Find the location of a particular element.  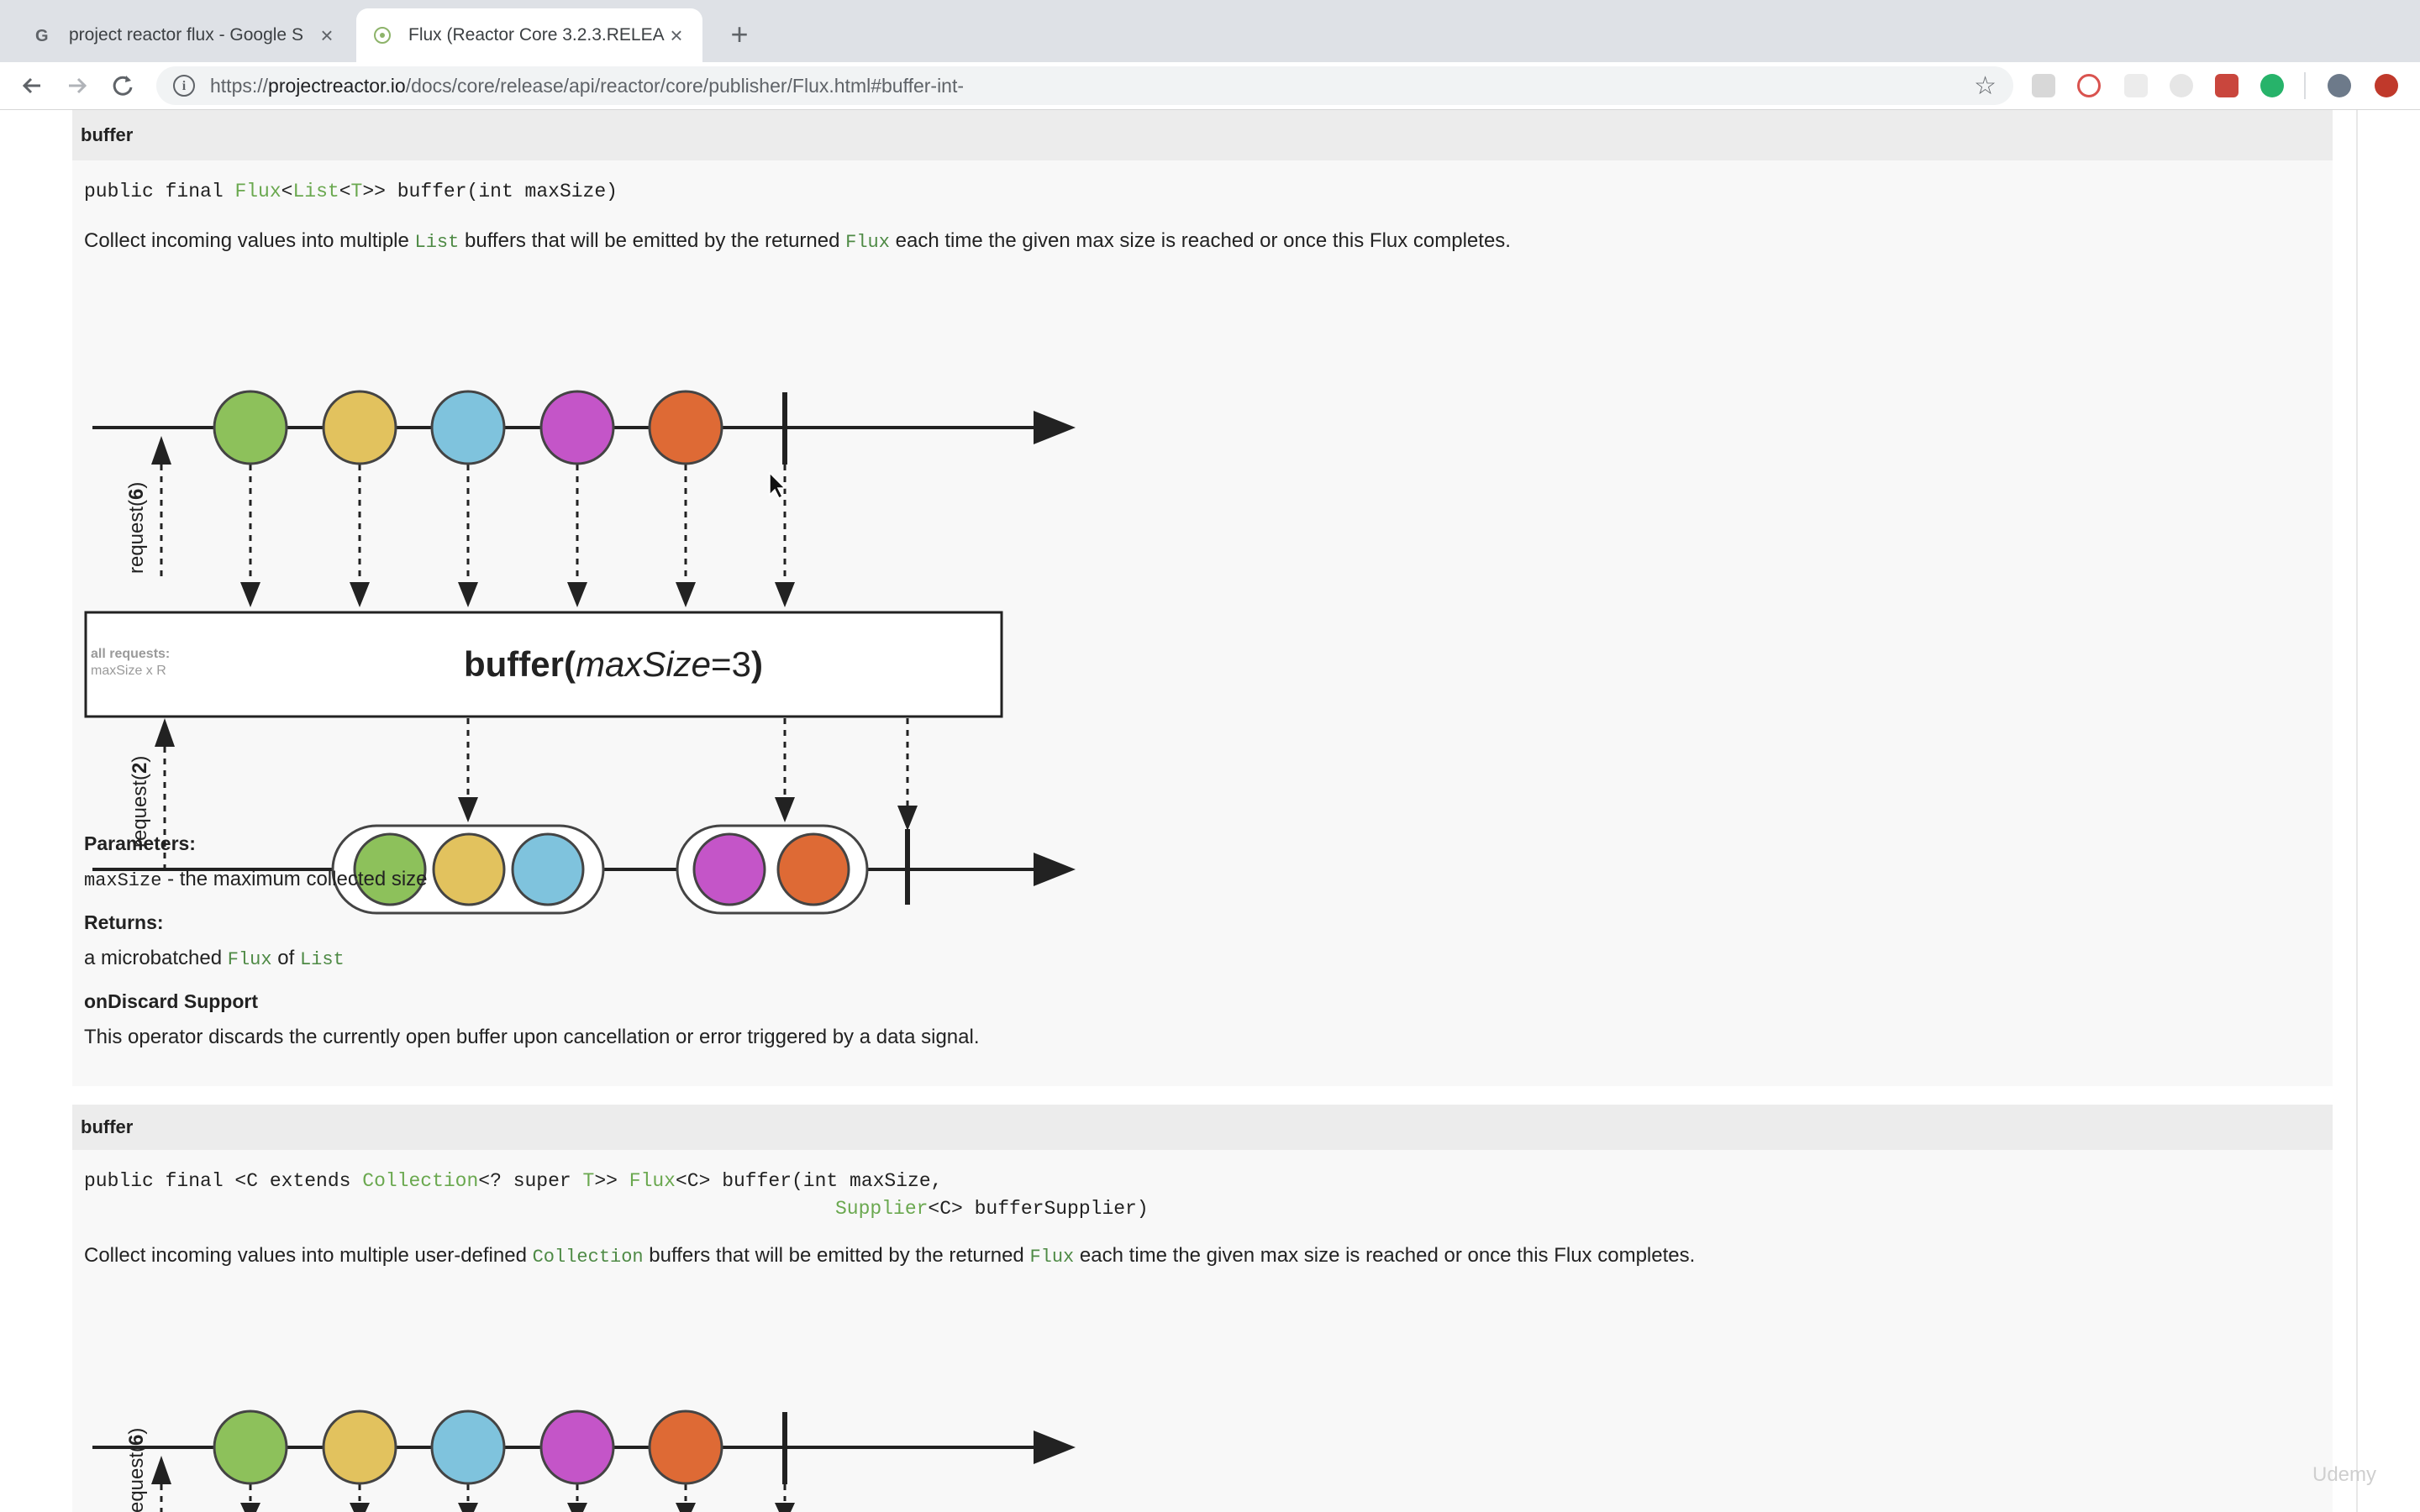

buffered-marble-orange is located at coordinates (813, 869).